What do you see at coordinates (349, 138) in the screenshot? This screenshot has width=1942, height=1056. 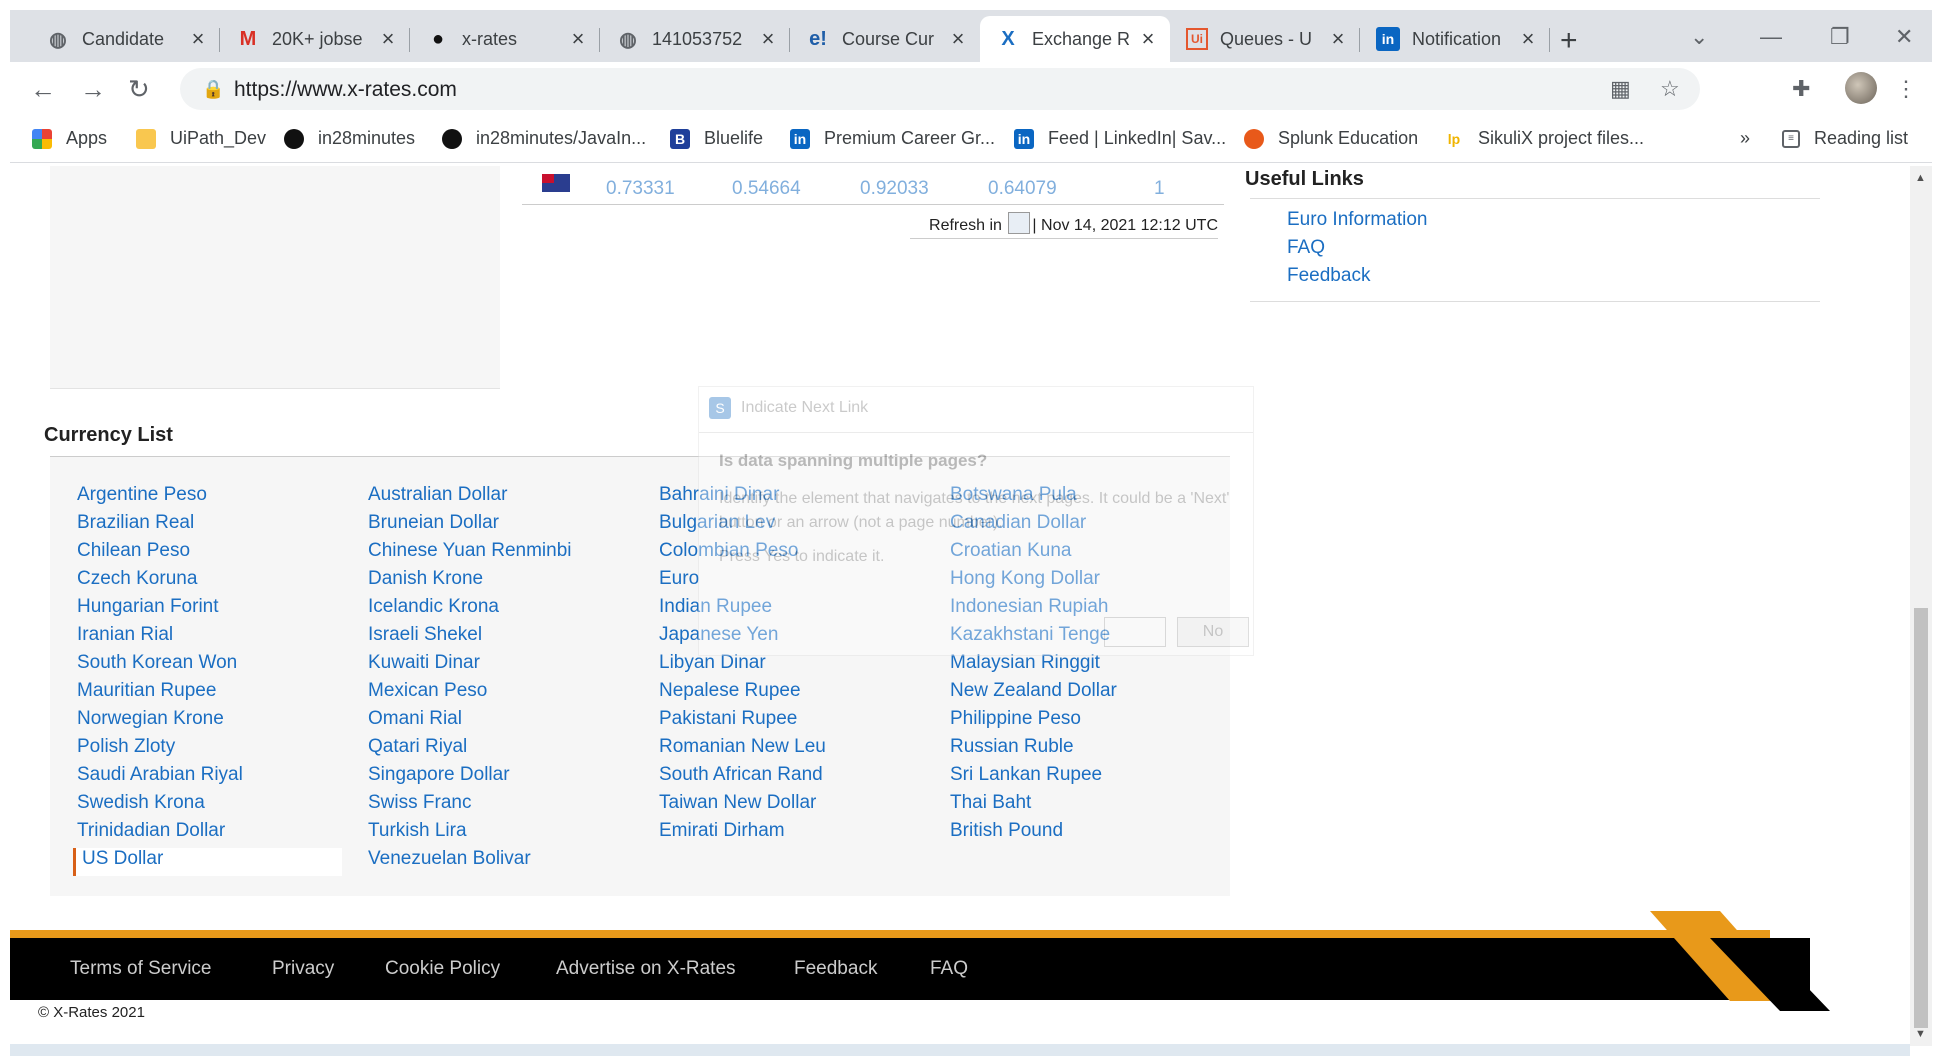 I see `bookmark-in28minutes: in28minutes` at bounding box center [349, 138].